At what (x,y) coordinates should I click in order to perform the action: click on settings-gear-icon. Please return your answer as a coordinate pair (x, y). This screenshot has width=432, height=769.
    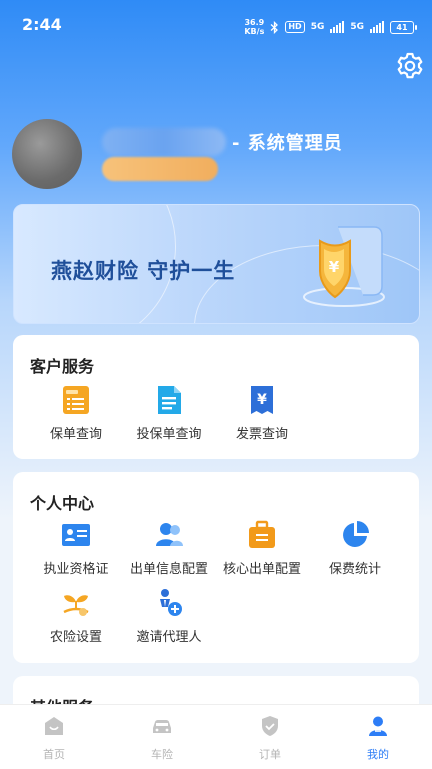
    Looking at the image, I should click on (410, 66).